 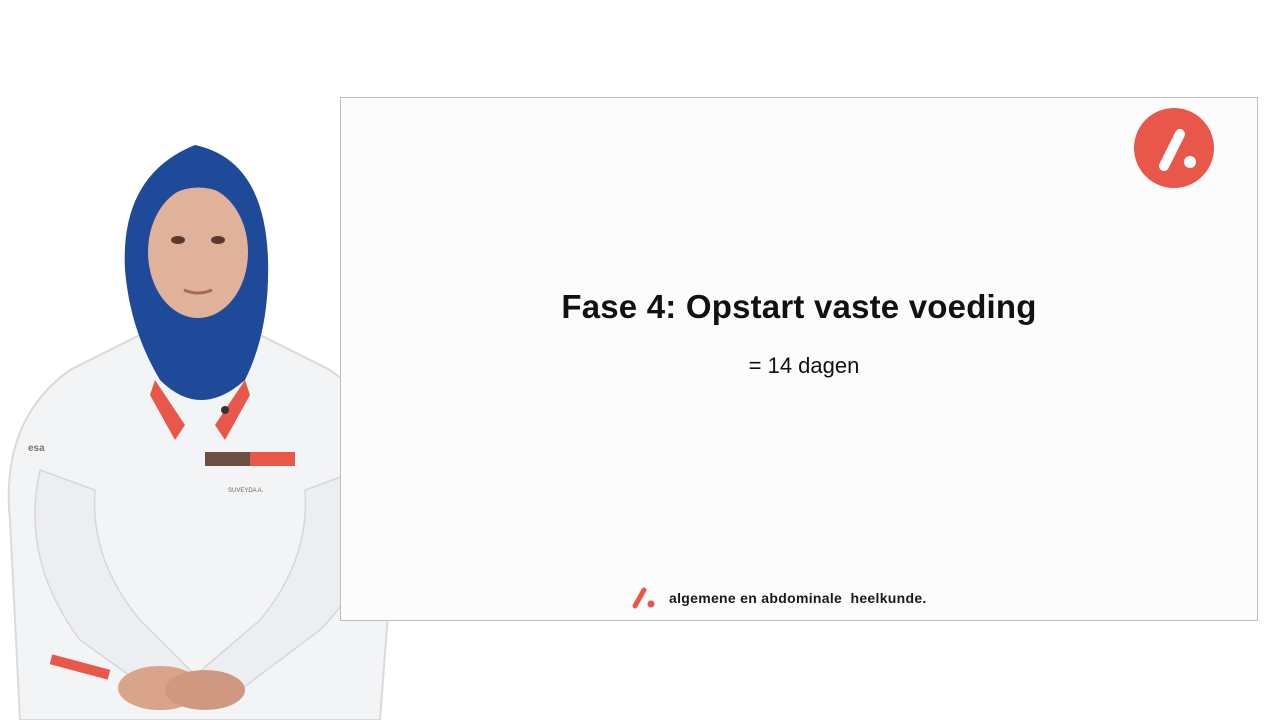 What do you see at coordinates (804, 365) in the screenshot?
I see `slide-subtitle: = 14 dagen` at bounding box center [804, 365].